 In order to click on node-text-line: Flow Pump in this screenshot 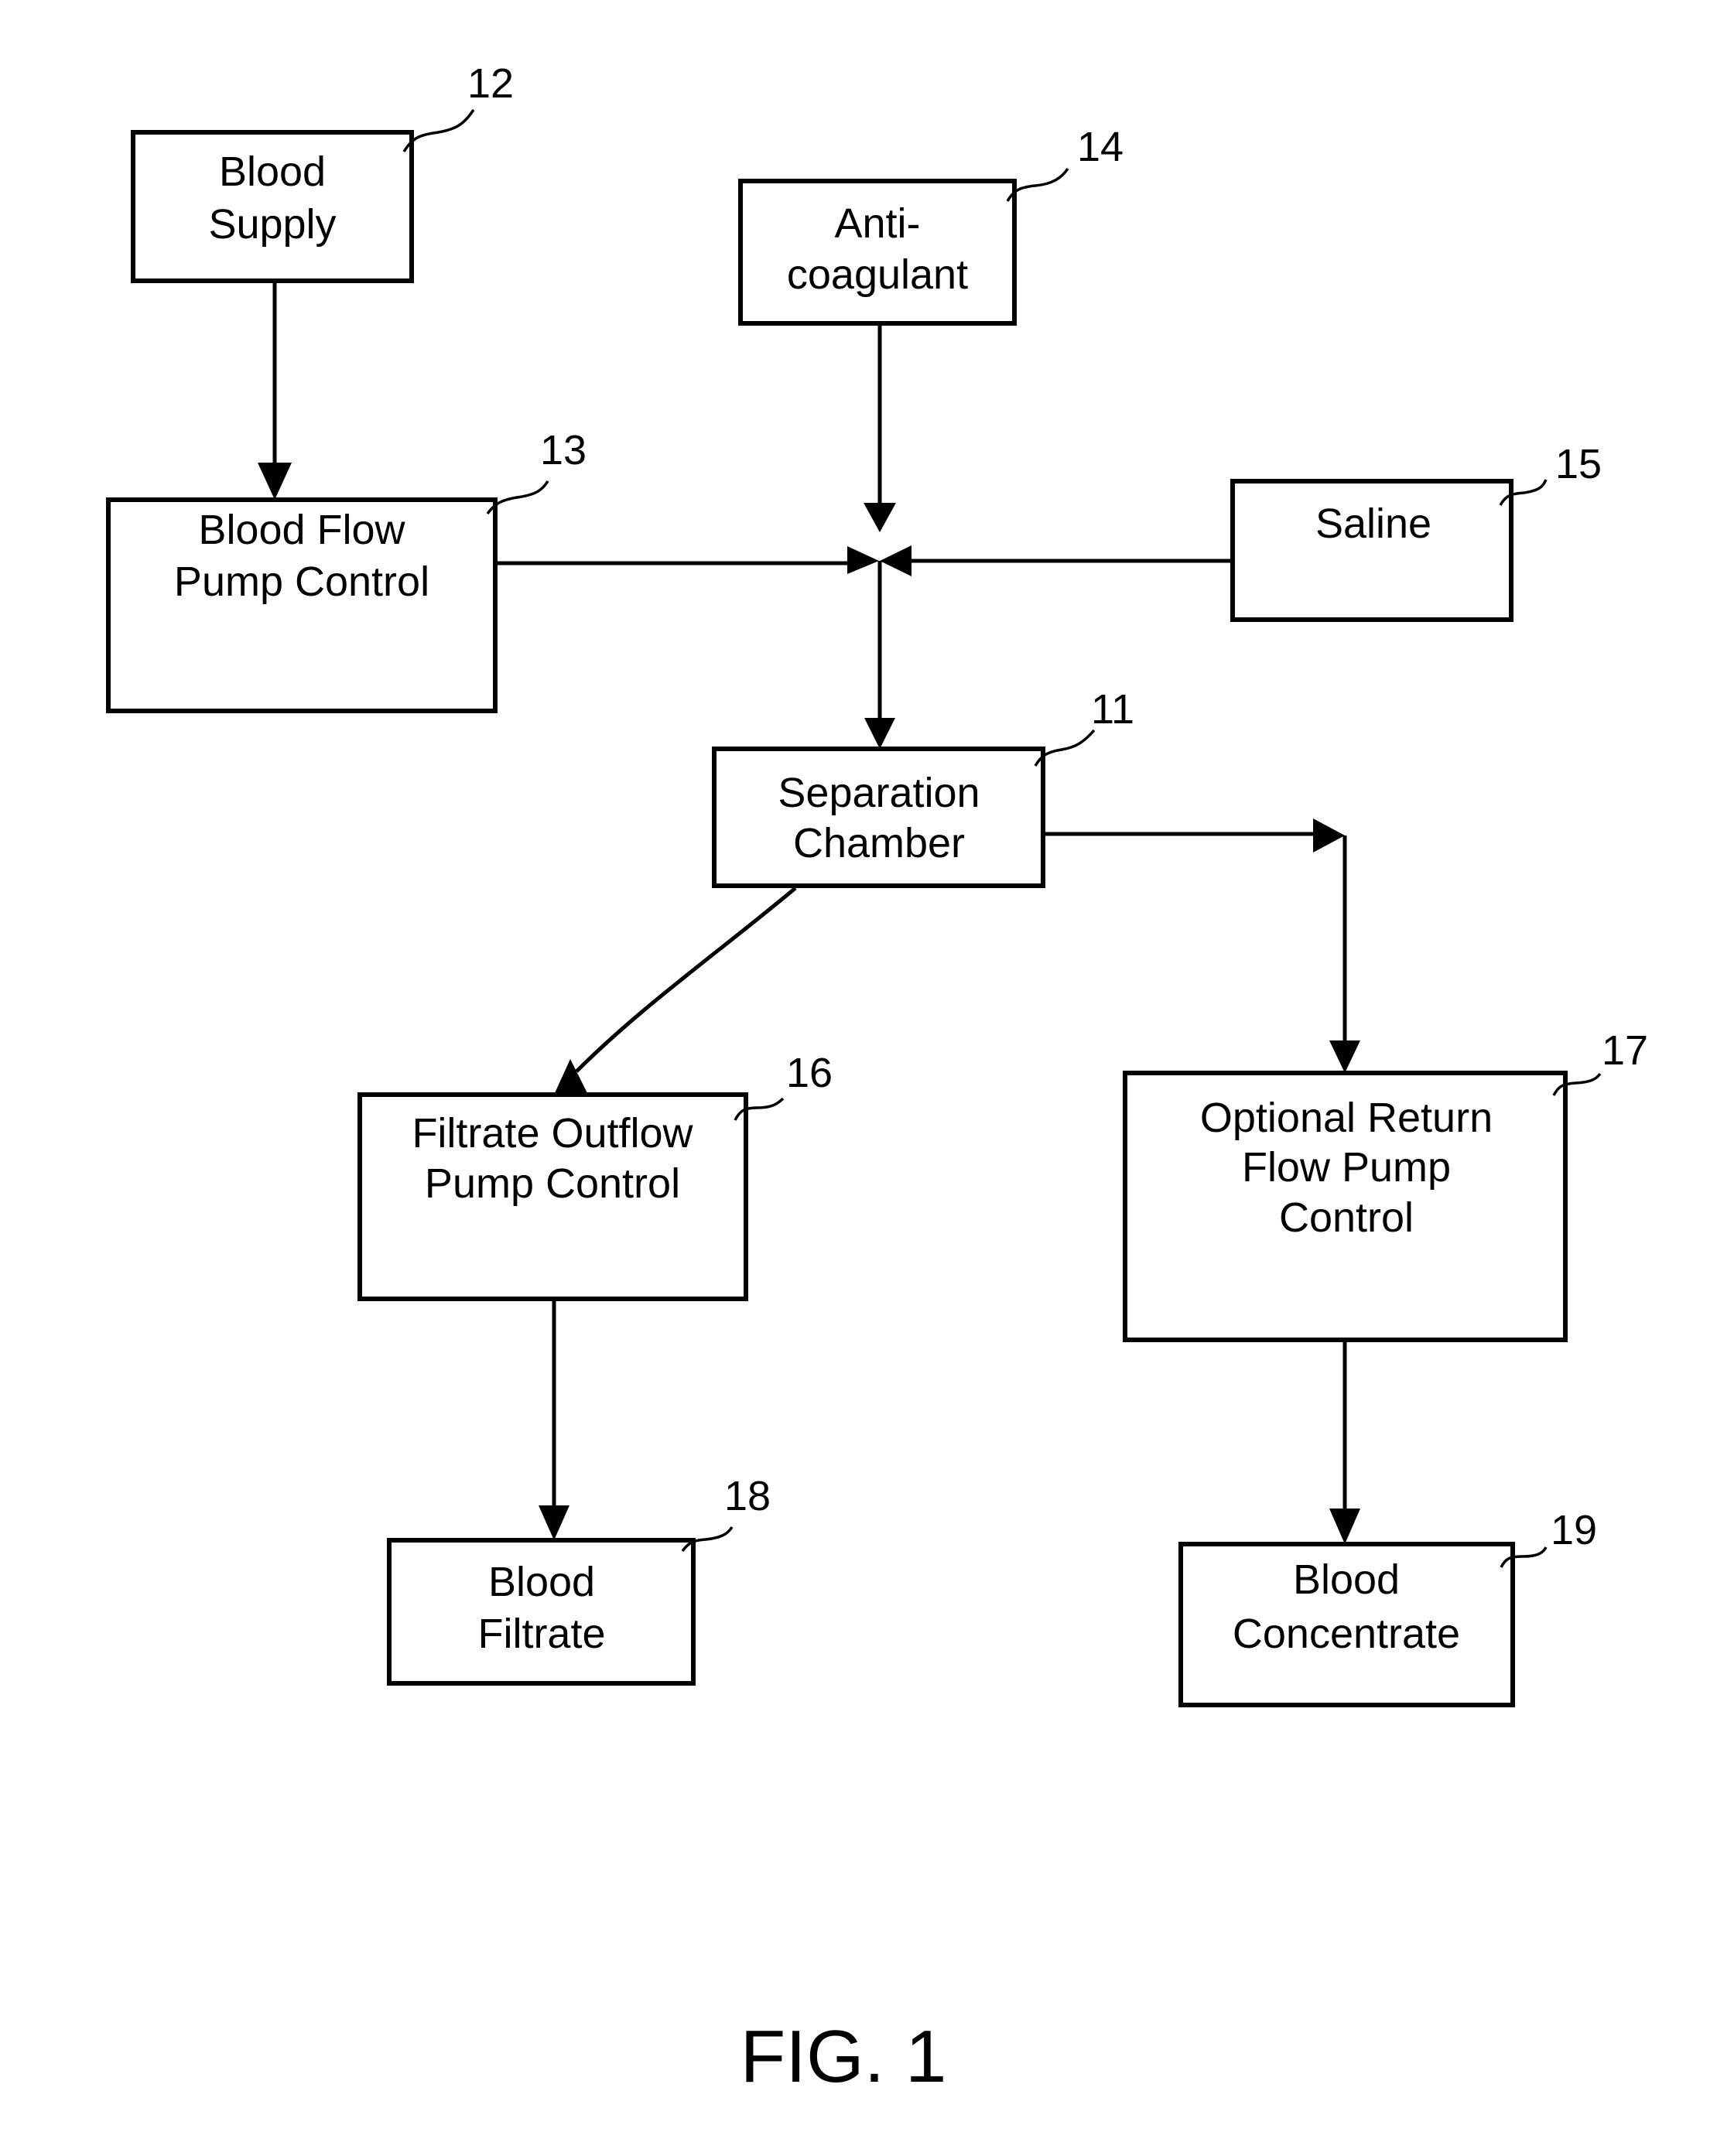, I will do `click(1346, 1167)`.